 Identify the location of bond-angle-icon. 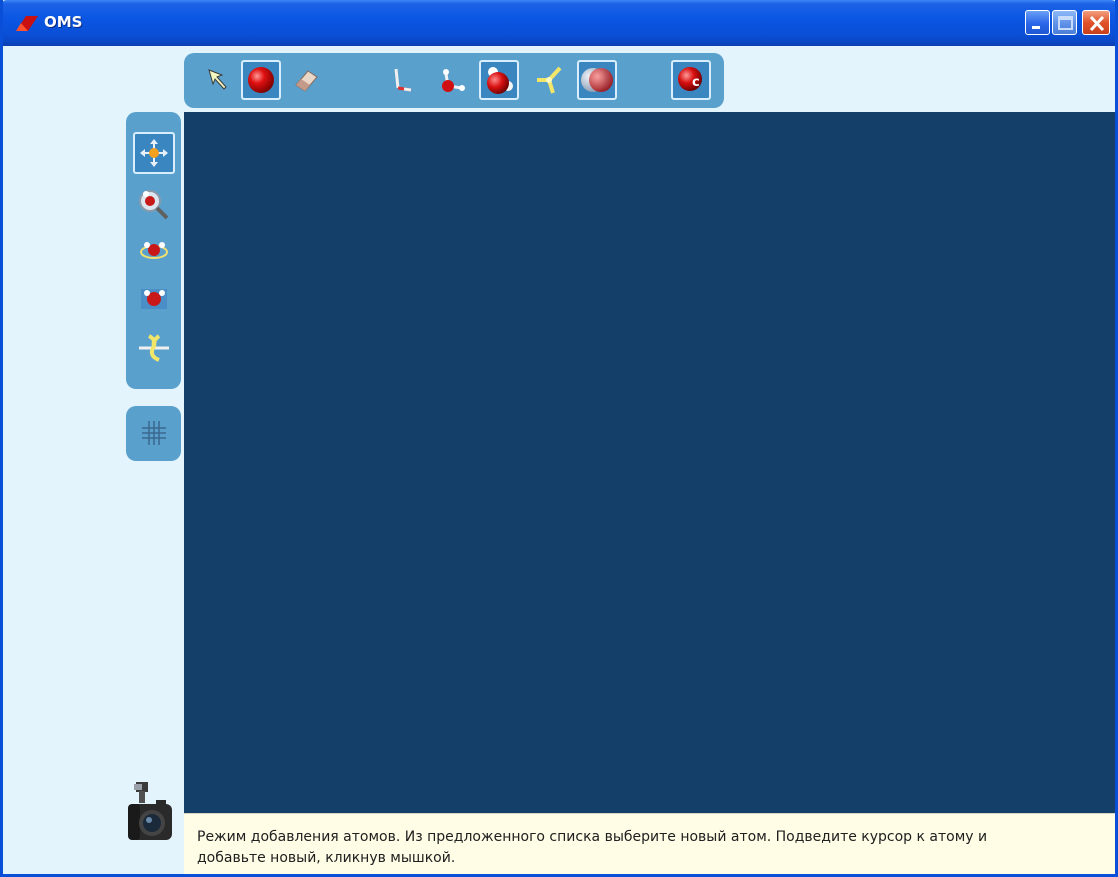
(403, 80).